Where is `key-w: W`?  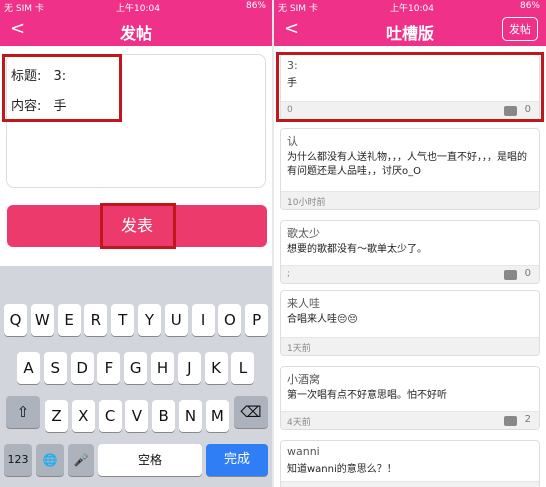
key-w: W is located at coordinates (42, 320).